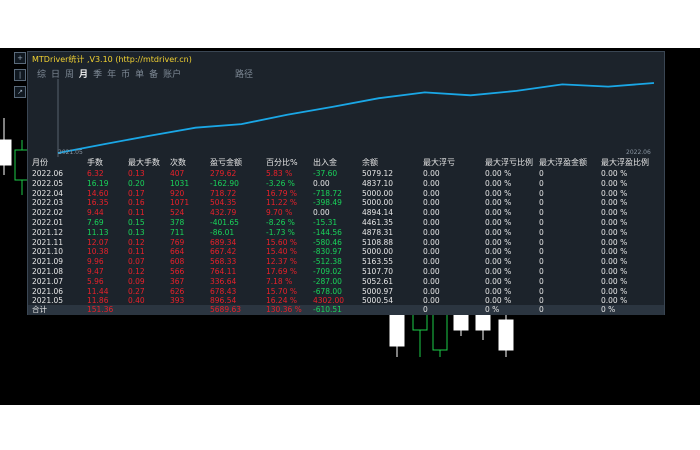 Image resolution: width=700 pixels, height=450 pixels. Describe the element at coordinates (378, 222) in the screenshot. I see `table-cell: 4461.35` at that location.